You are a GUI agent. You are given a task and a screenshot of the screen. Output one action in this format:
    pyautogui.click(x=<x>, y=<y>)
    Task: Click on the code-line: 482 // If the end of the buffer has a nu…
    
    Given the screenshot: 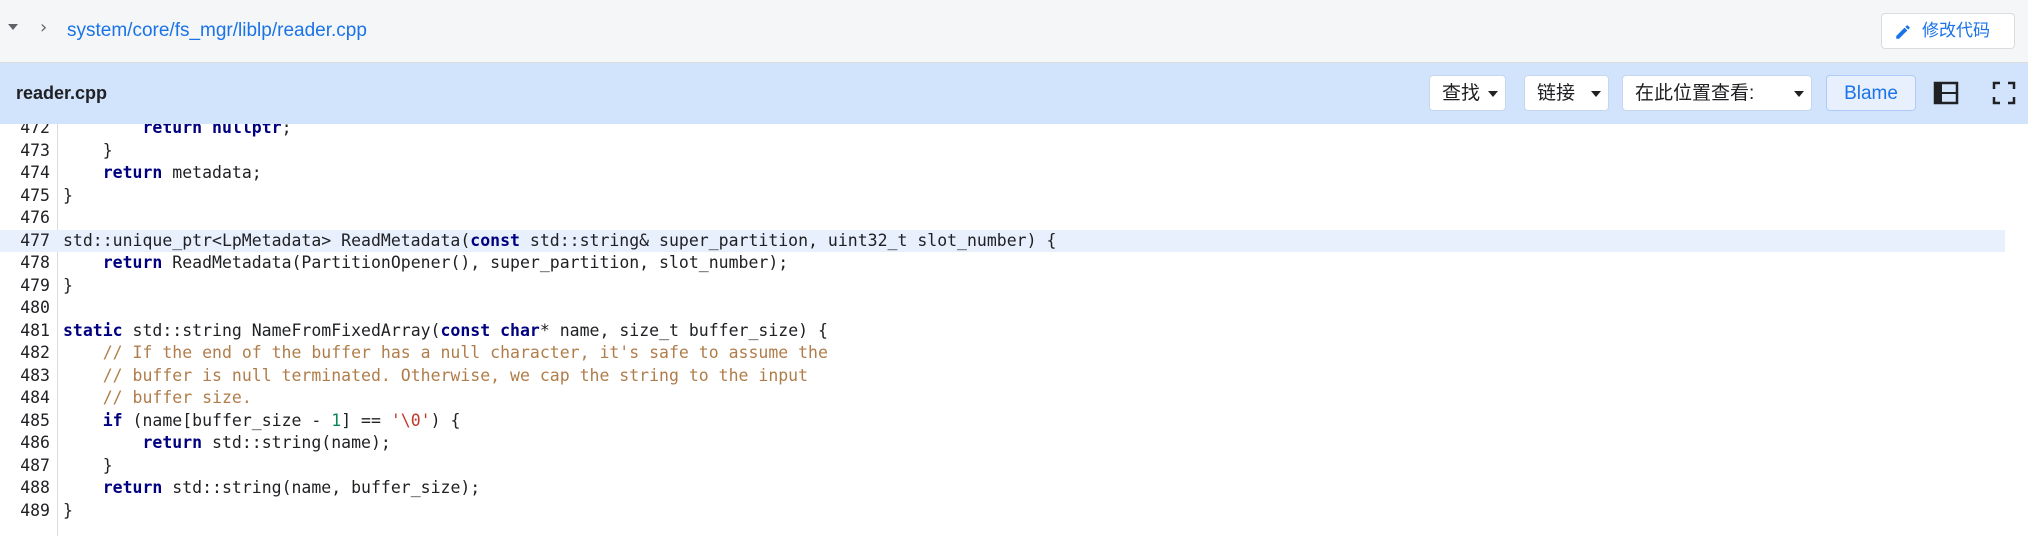 What is the action you would take?
    pyautogui.click(x=1002, y=353)
    